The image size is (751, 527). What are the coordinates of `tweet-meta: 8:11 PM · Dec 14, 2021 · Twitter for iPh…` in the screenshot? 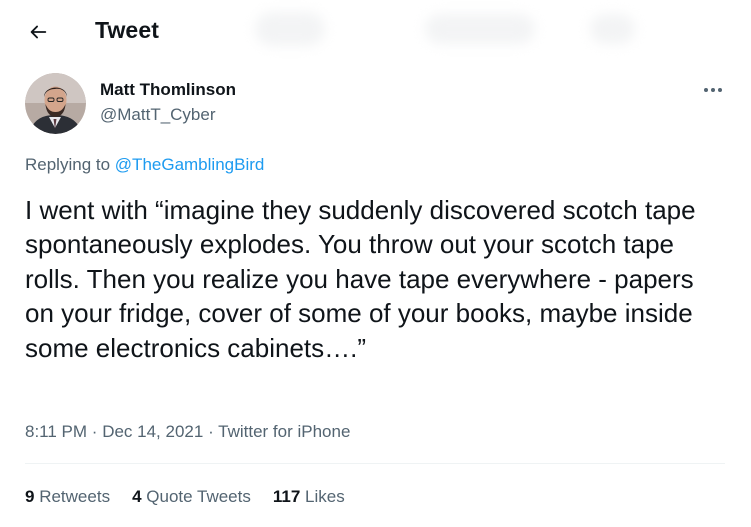 It's located at (187, 432).